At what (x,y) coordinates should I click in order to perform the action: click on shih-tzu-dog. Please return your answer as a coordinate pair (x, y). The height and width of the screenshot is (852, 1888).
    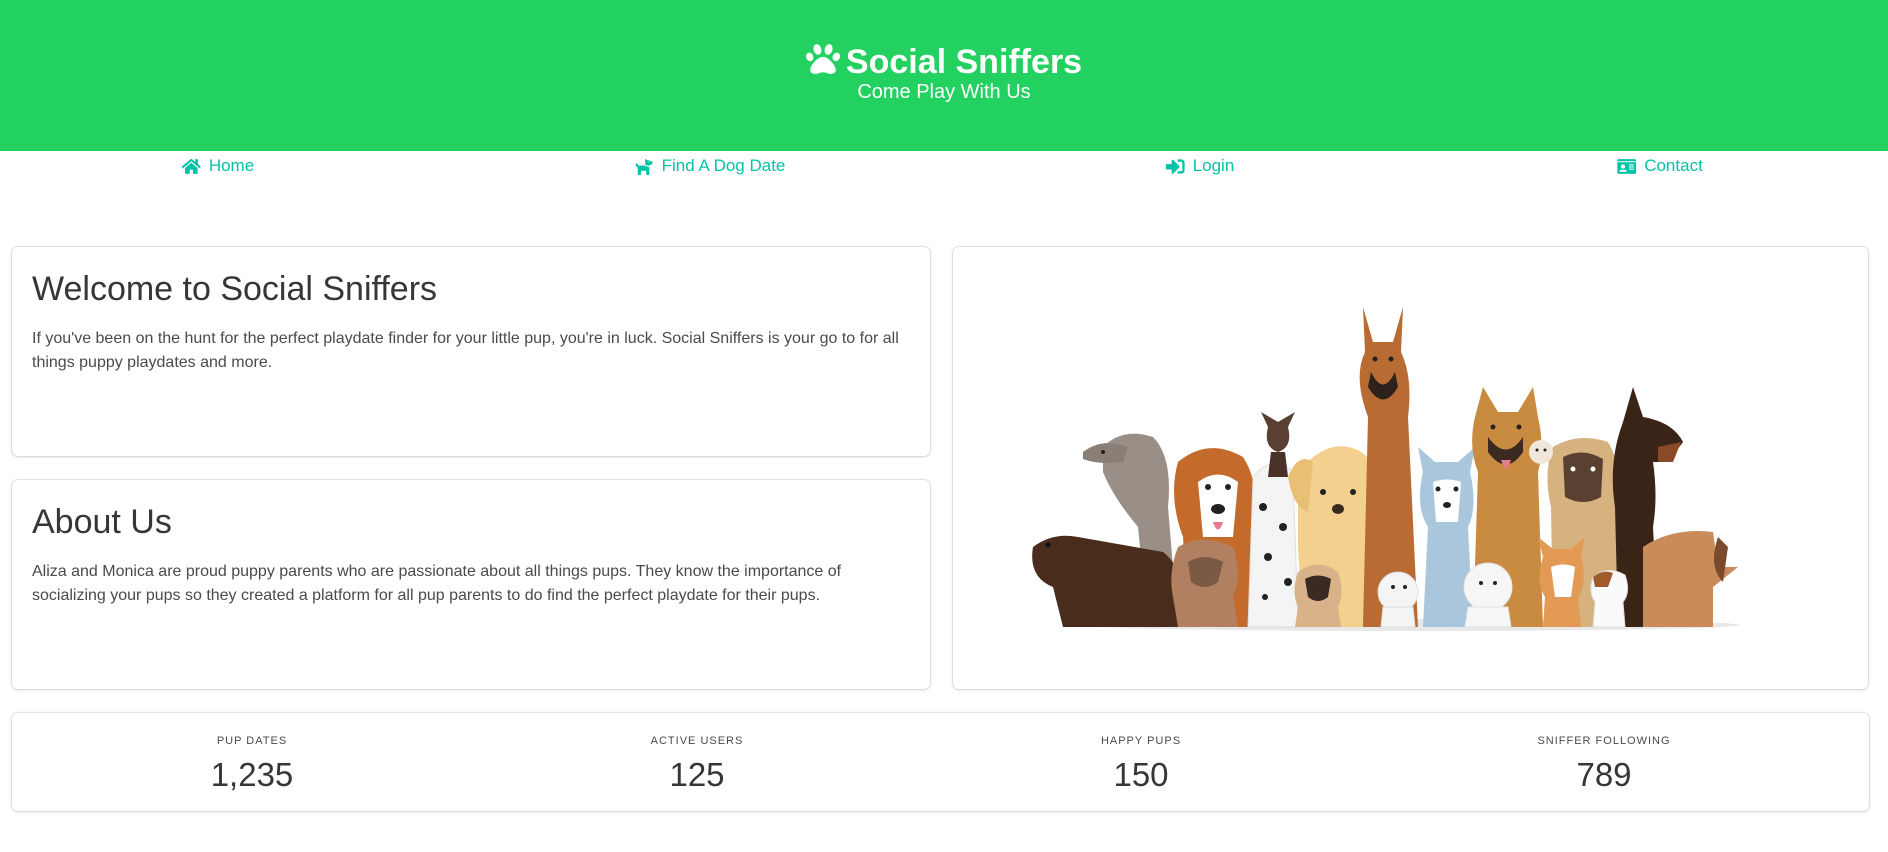
    Looking at the image, I should click on (1541, 452).